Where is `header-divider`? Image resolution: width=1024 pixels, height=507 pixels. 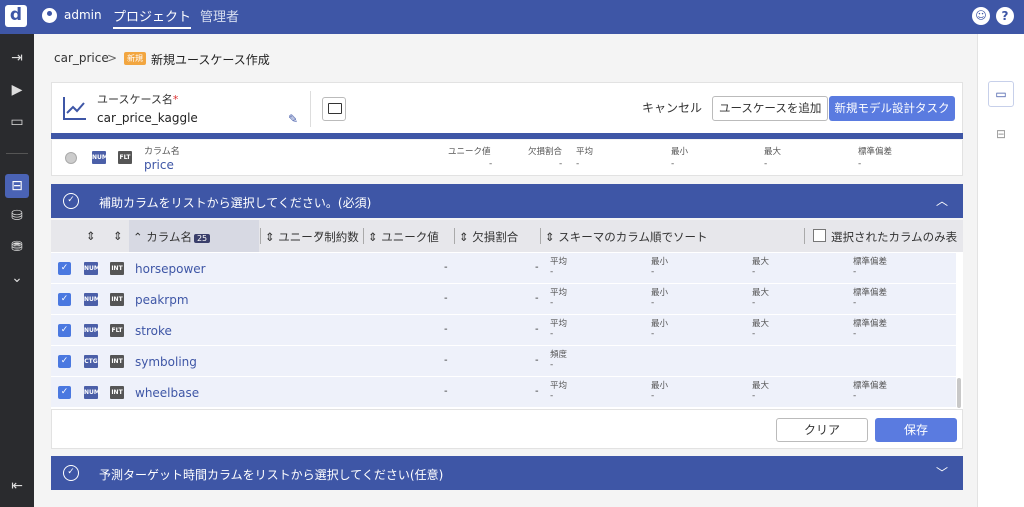 header-divider is located at coordinates (310, 109).